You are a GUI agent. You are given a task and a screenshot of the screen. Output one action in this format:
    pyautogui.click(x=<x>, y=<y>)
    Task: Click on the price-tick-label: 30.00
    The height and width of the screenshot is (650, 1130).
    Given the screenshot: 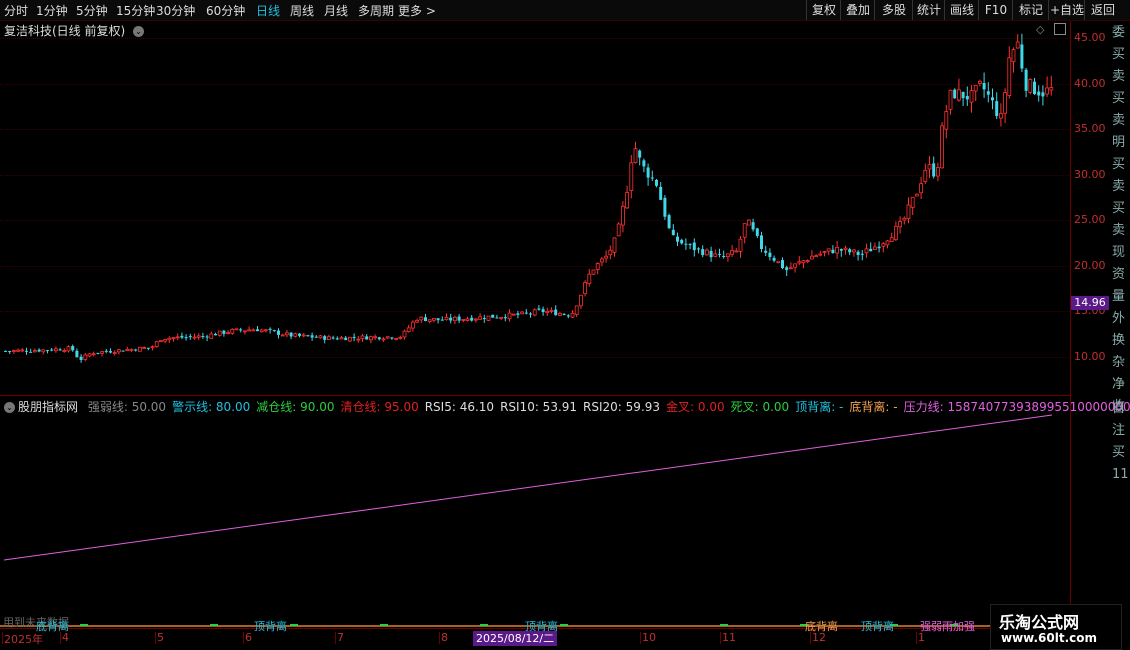 What is the action you would take?
    pyautogui.click(x=1090, y=174)
    